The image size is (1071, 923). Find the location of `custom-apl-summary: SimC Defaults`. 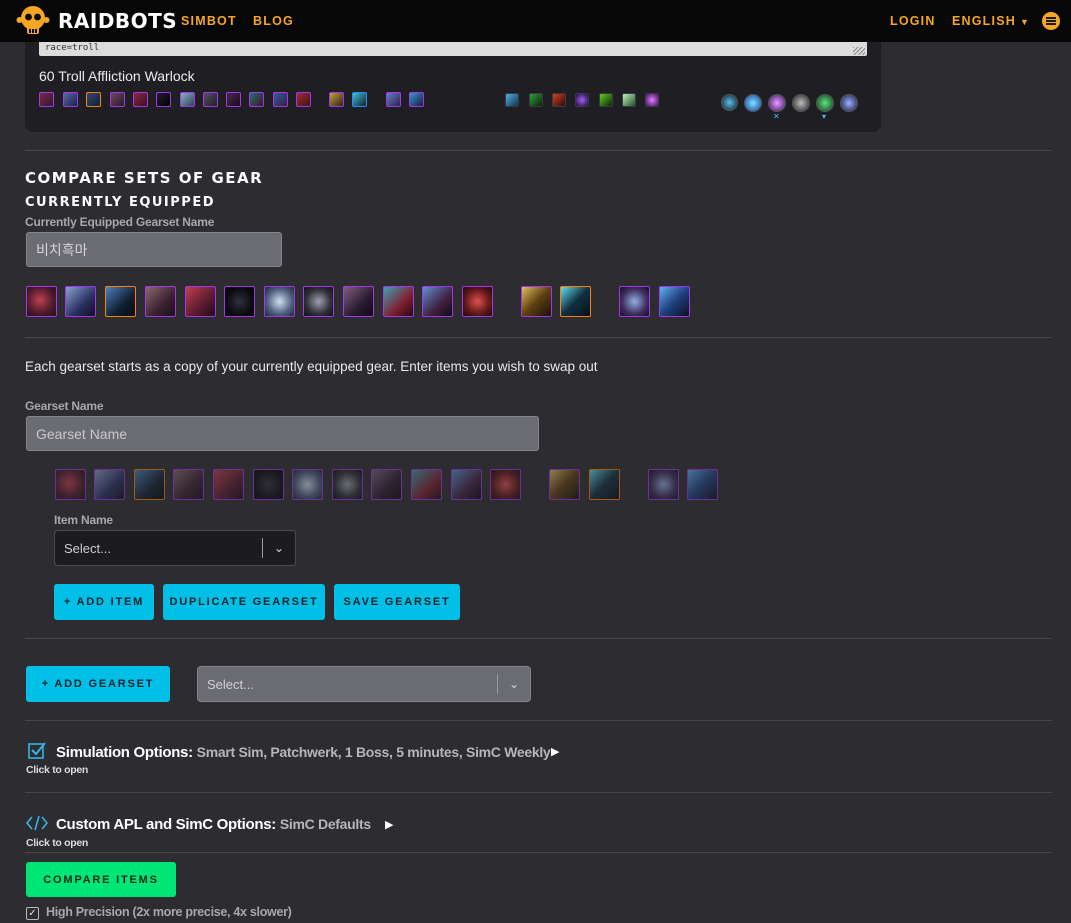

custom-apl-summary: SimC Defaults is located at coordinates (325, 824).